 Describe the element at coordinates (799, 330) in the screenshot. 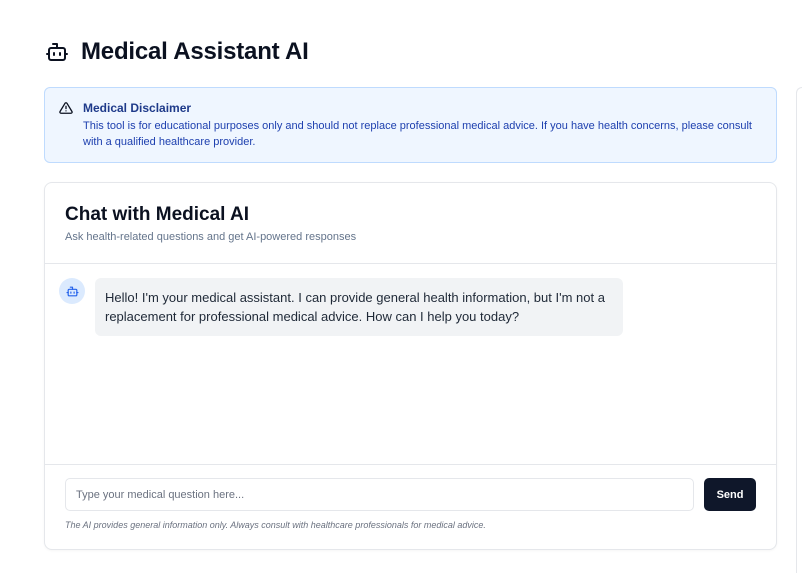

I see `right-panel-edge` at that location.